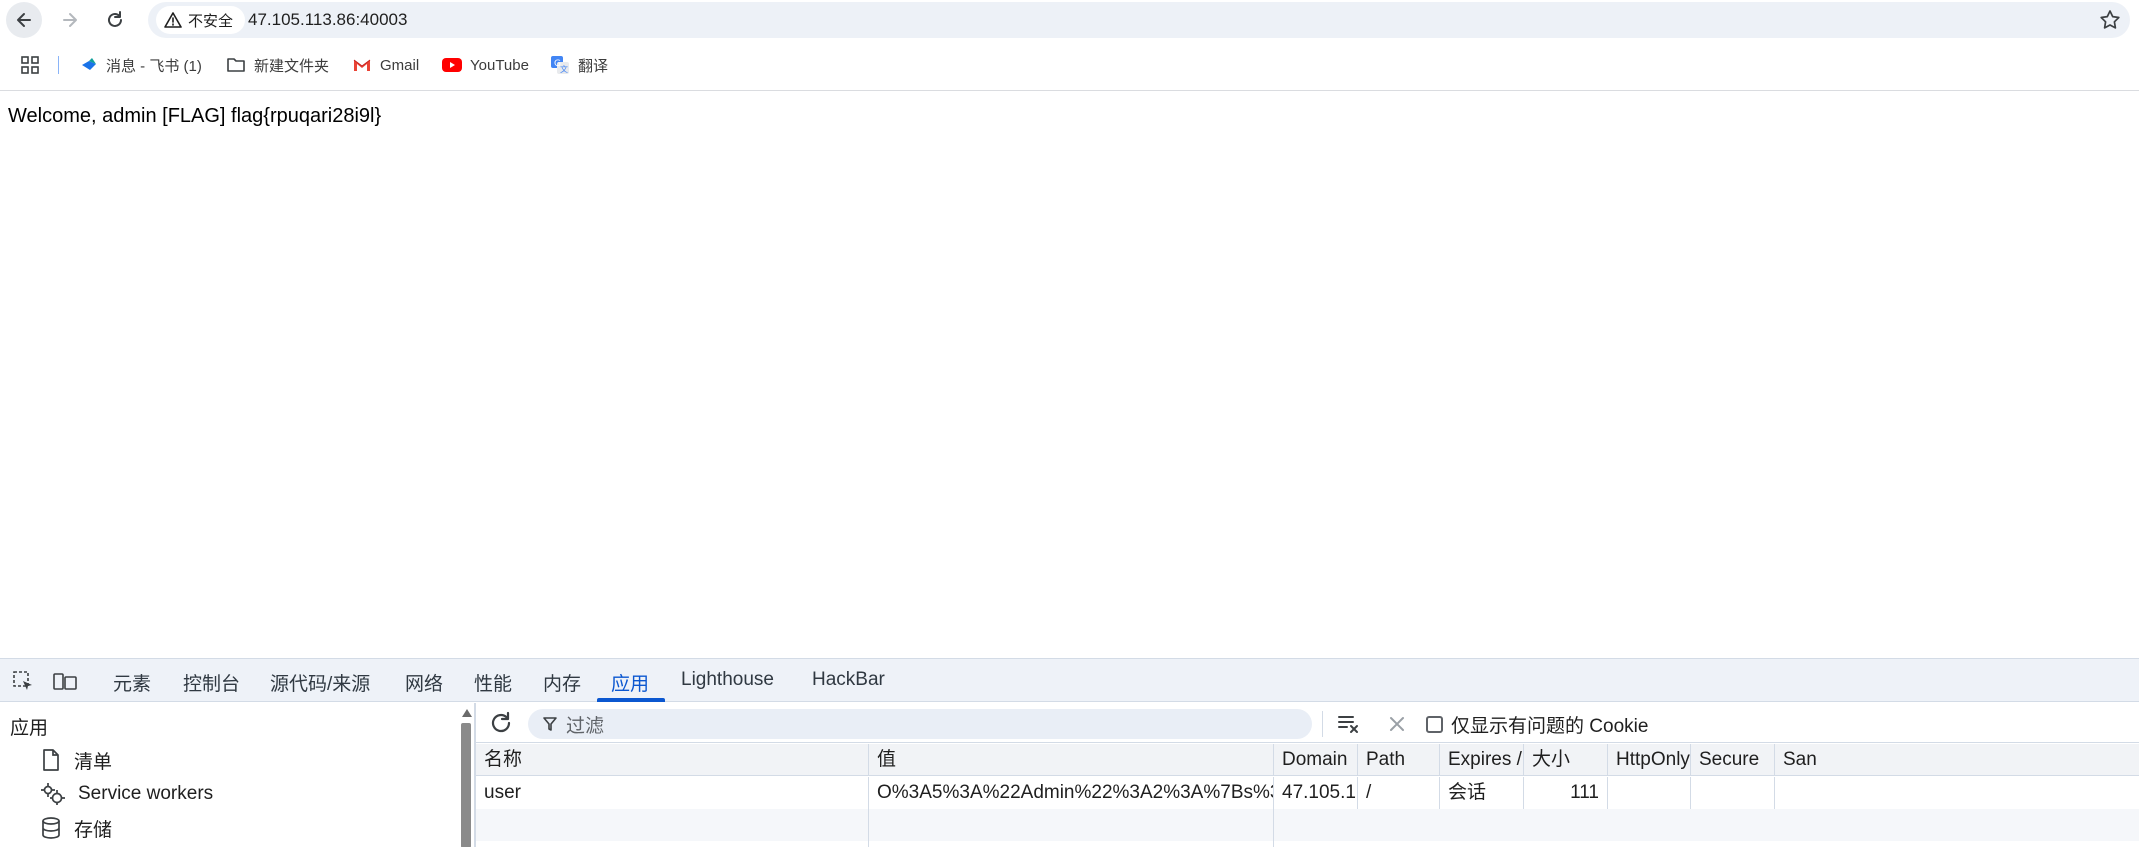 The image size is (2139, 847). Describe the element at coordinates (631, 700) in the screenshot. I see `active-tab-indicator` at that location.